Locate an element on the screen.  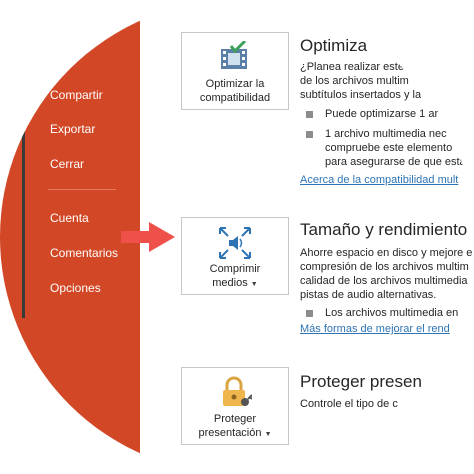
sidebar-item-opciones: Opciones is located at coordinates (75, 288).